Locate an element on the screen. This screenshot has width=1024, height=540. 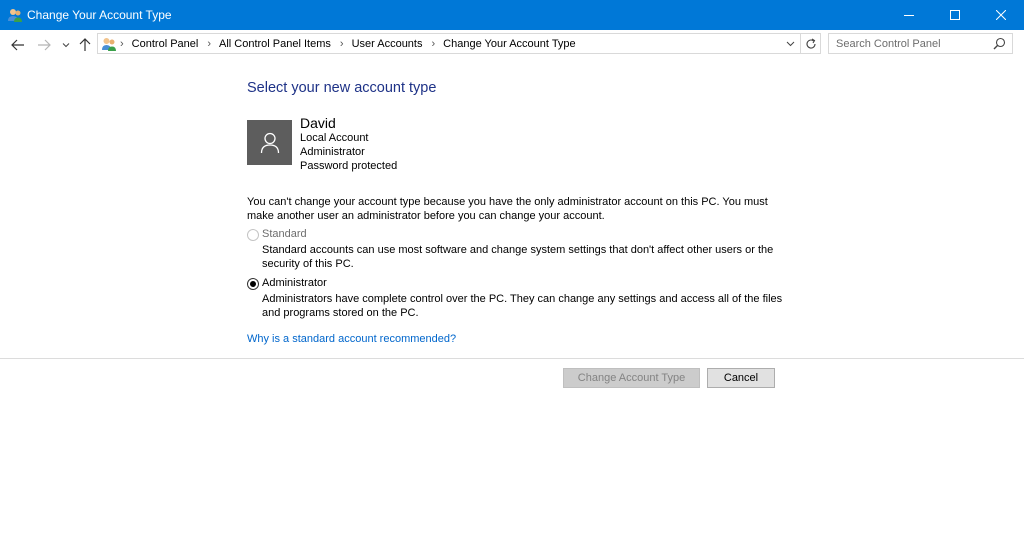
arrow-up-icon is located at coordinates (85, 44).